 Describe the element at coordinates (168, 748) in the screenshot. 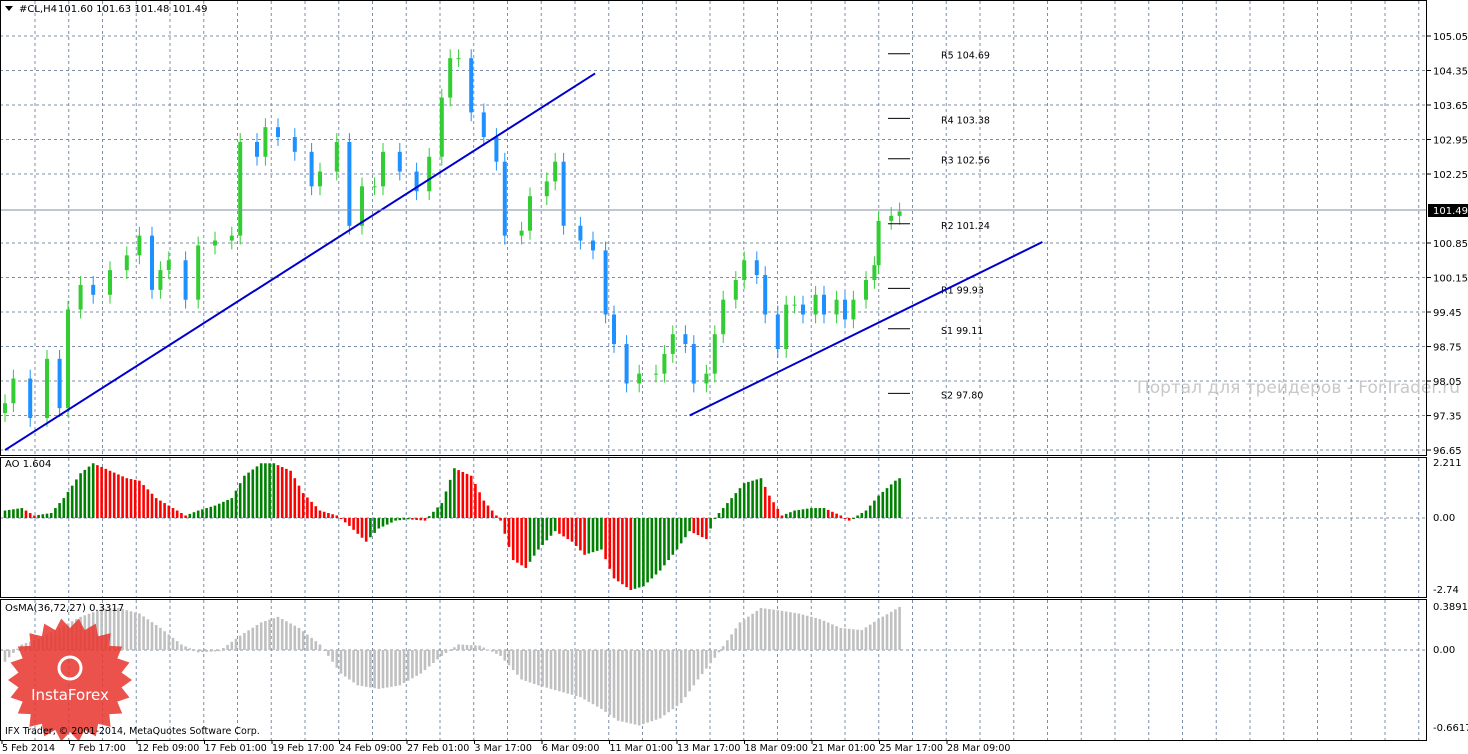

I see `time-tick-label: 12 Feb 09:00` at that location.